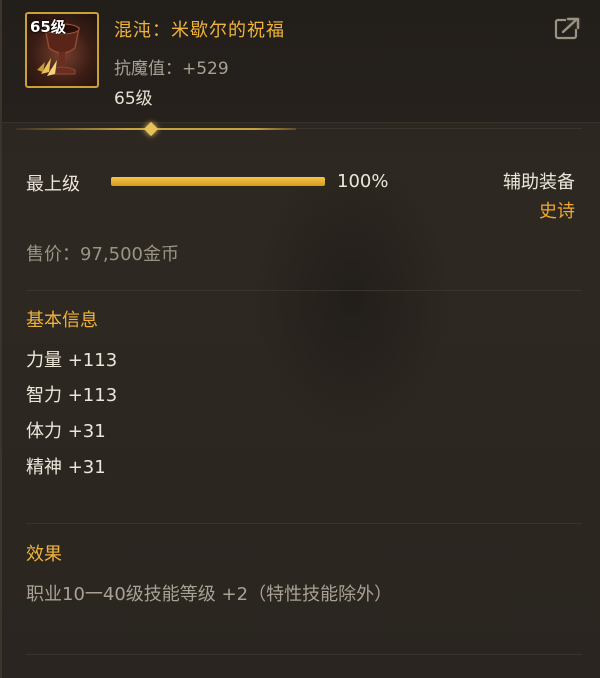 Image resolution: width=600 pixels, height=678 pixels. Describe the element at coordinates (72, 360) in the screenshot. I see `stat-line: 力量 +113` at that location.